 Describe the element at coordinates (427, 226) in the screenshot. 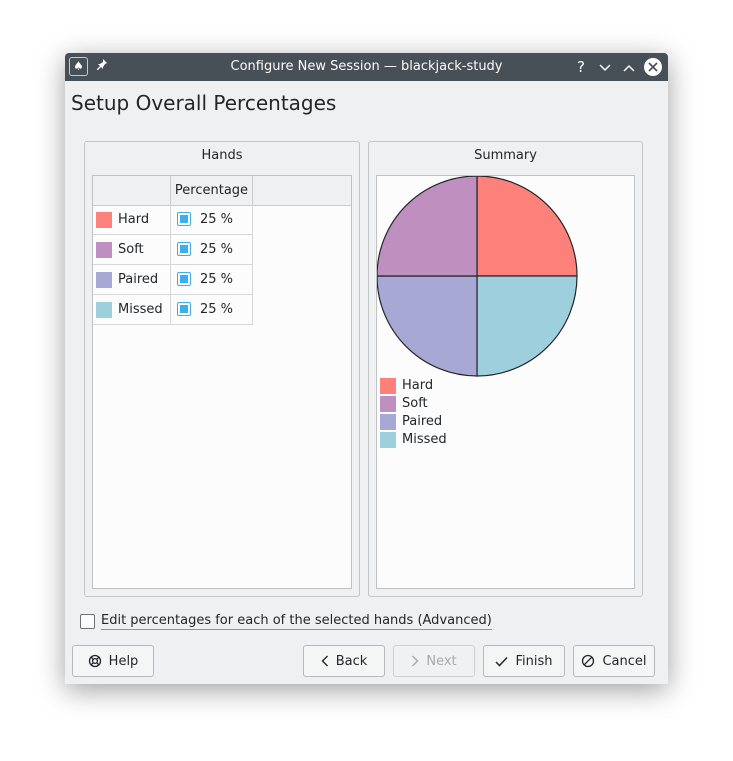

I see `pie-slice-soft` at that location.